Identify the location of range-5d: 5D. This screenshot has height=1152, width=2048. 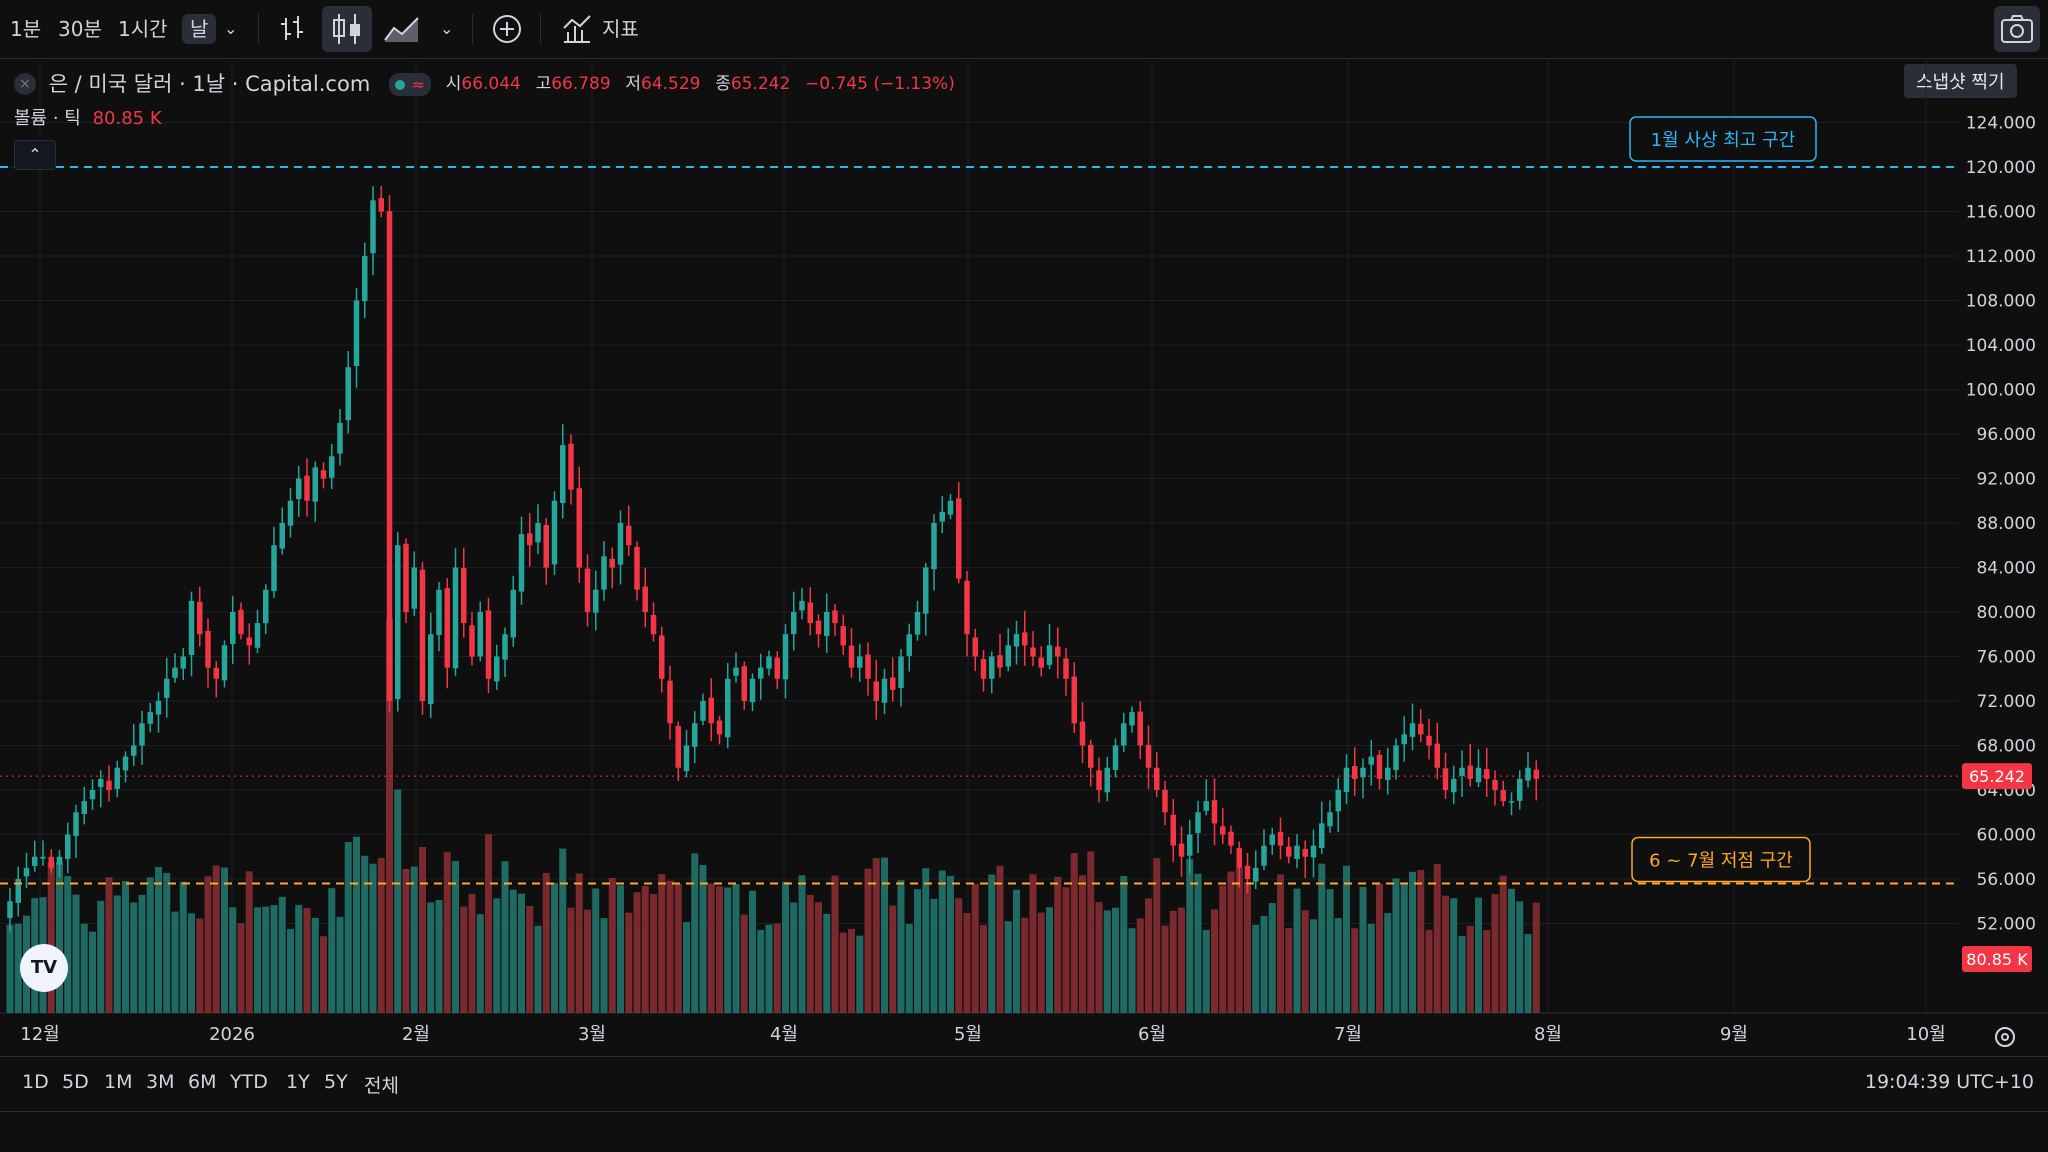
(75, 1082).